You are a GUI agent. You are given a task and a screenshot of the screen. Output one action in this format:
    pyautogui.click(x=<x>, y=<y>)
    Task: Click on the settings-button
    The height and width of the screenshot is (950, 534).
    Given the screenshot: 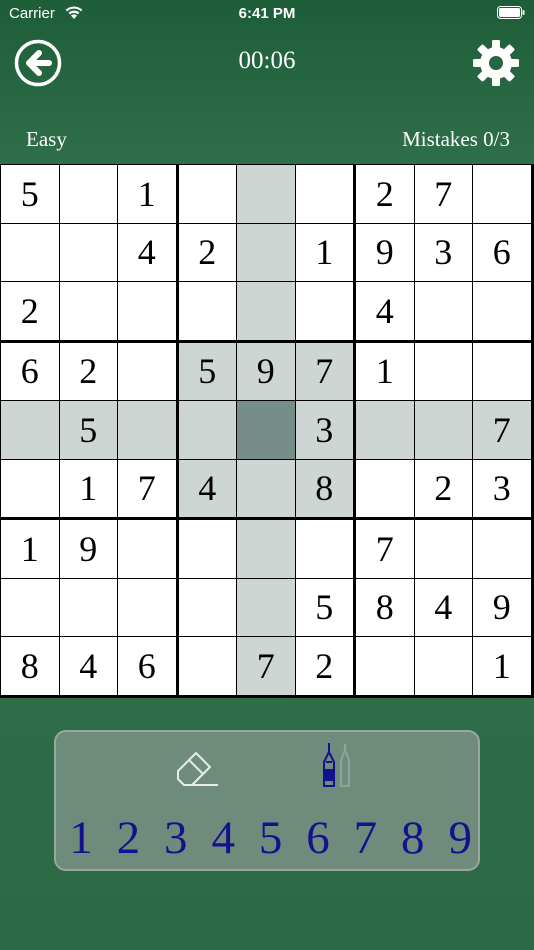 What is the action you would take?
    pyautogui.click(x=496, y=63)
    